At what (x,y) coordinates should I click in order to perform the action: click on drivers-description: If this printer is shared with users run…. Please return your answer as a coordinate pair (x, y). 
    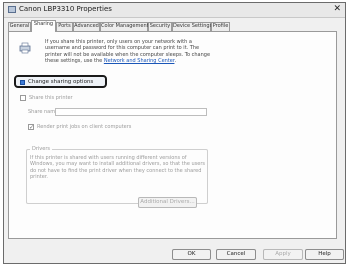
    Looking at the image, I should click on (118, 167).